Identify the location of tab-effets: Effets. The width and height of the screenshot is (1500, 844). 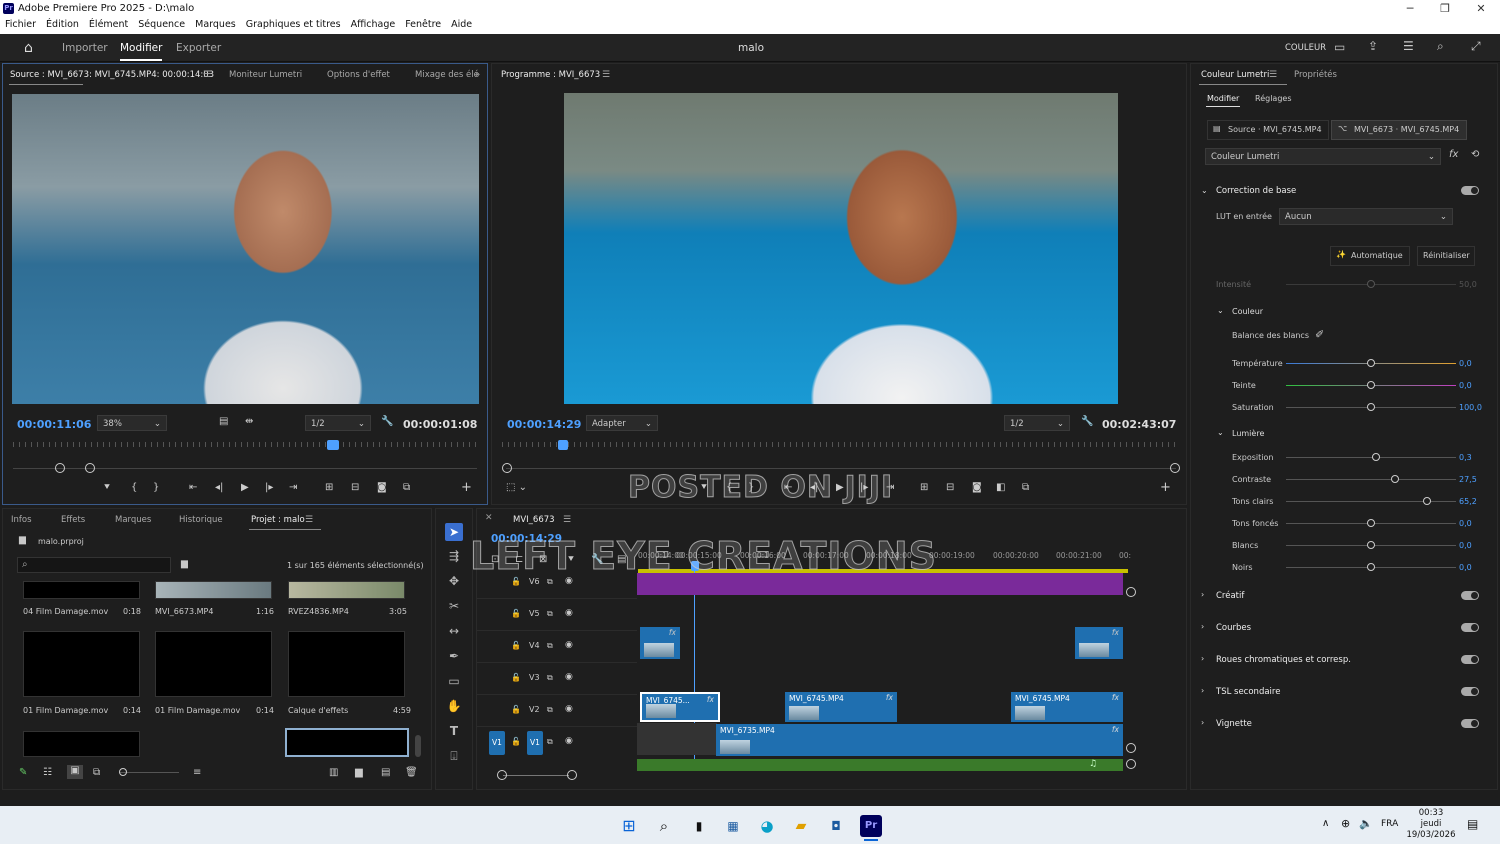
(73, 520).